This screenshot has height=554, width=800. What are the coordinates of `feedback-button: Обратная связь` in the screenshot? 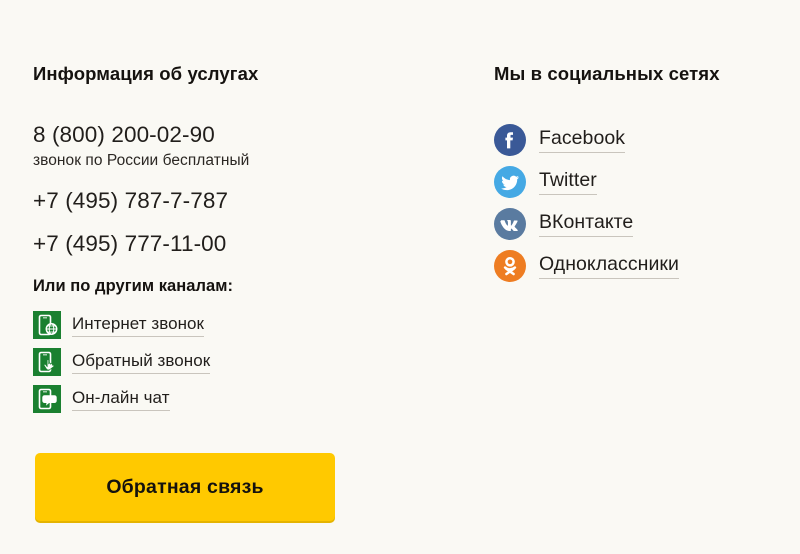 It's located at (185, 487).